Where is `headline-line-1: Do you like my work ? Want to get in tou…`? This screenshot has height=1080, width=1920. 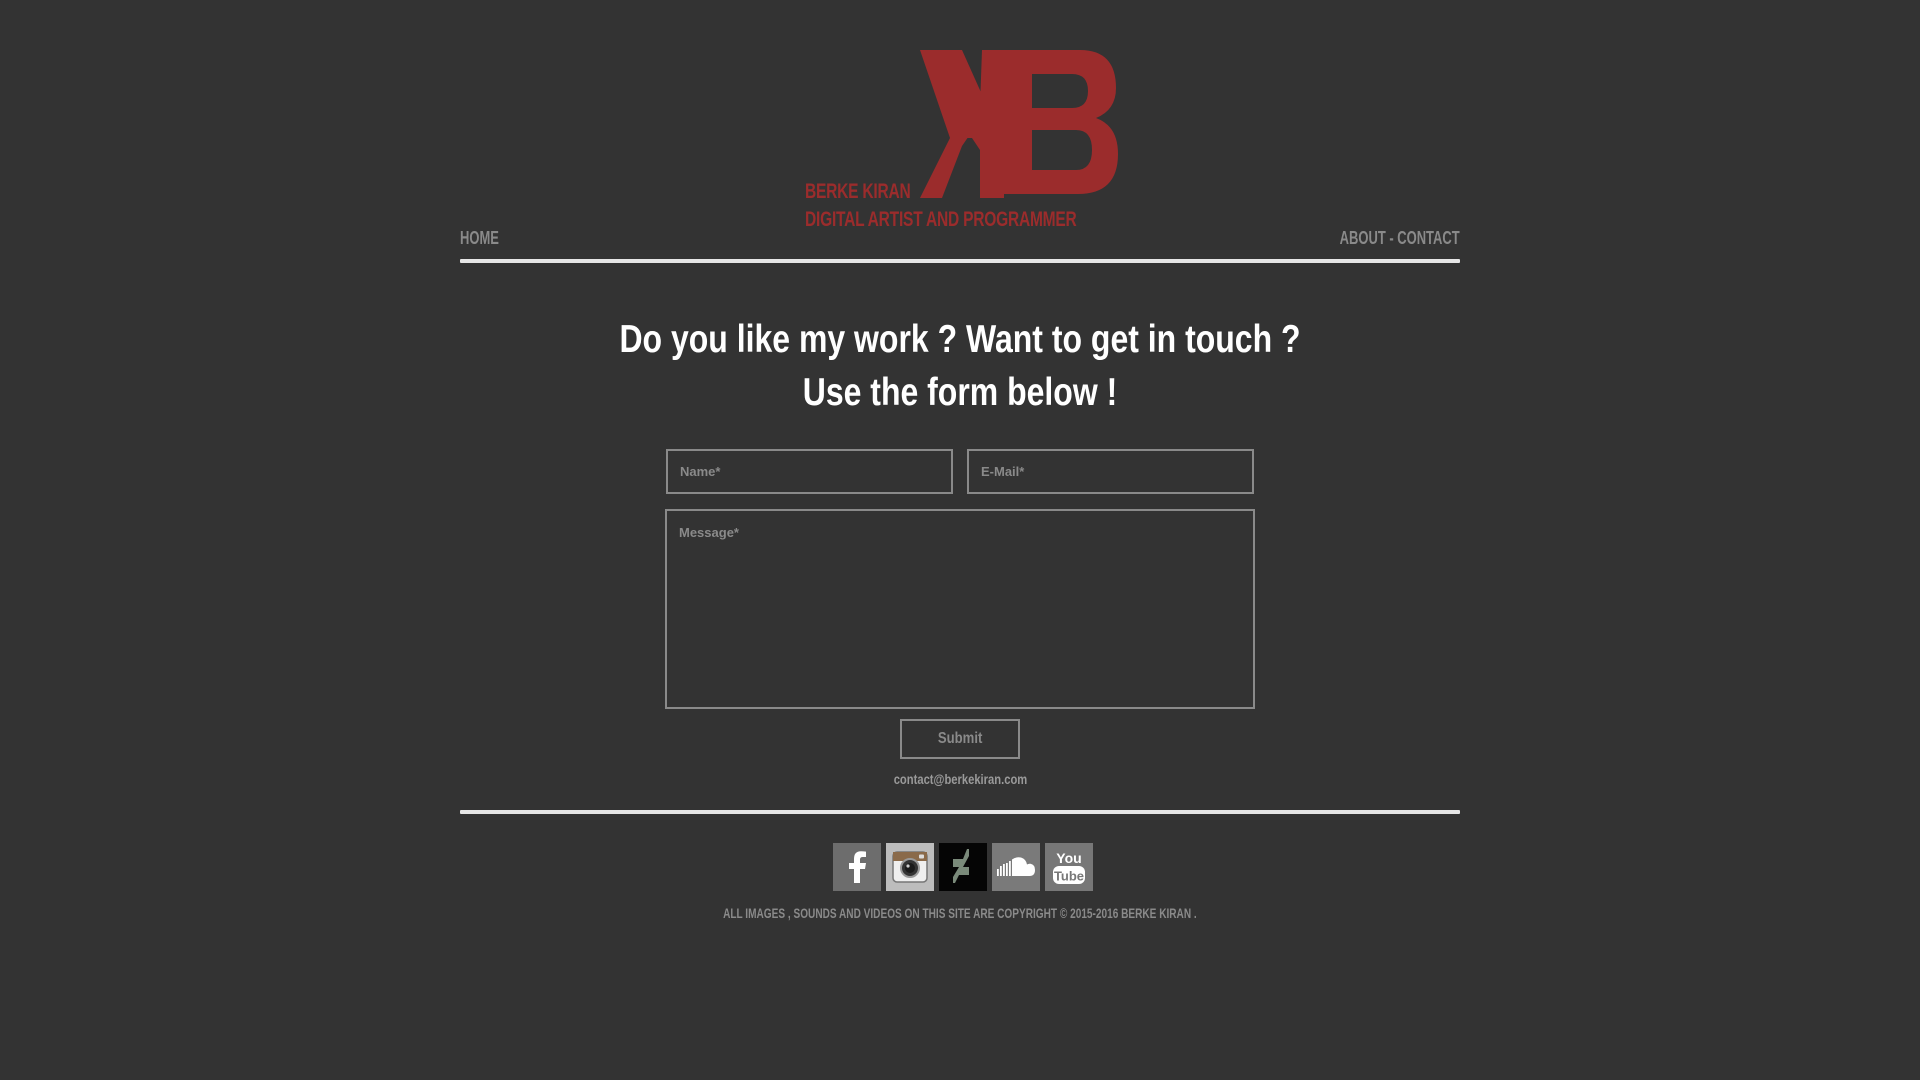
headline-line-1: Do you like my work ? Want to get in tou… is located at coordinates (960, 339).